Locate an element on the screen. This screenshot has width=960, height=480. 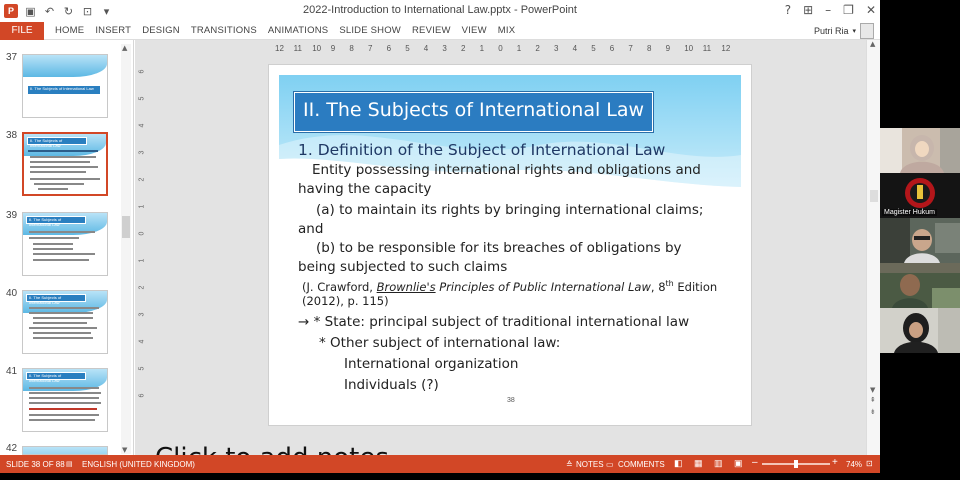
slide-title: II. The Subjects of International Law is located at coordinates (473, 112).